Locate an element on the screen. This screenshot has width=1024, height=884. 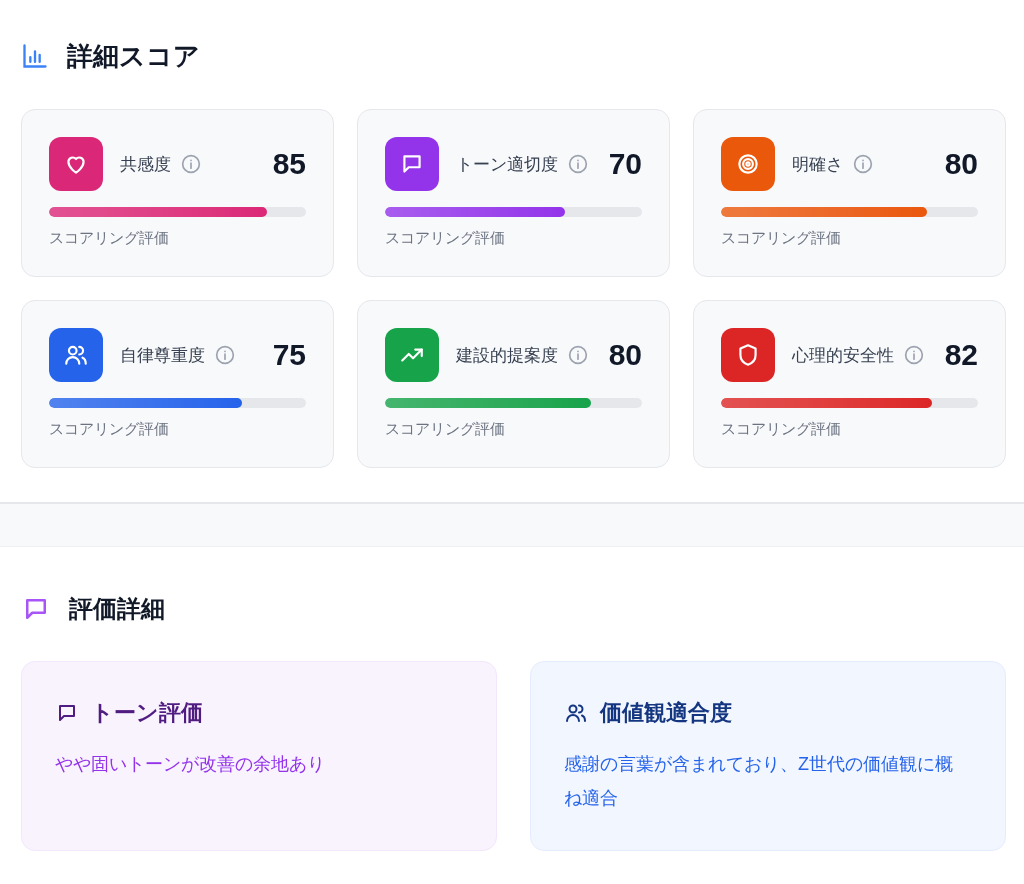
score-label: 共感度 is located at coordinates (145, 164).